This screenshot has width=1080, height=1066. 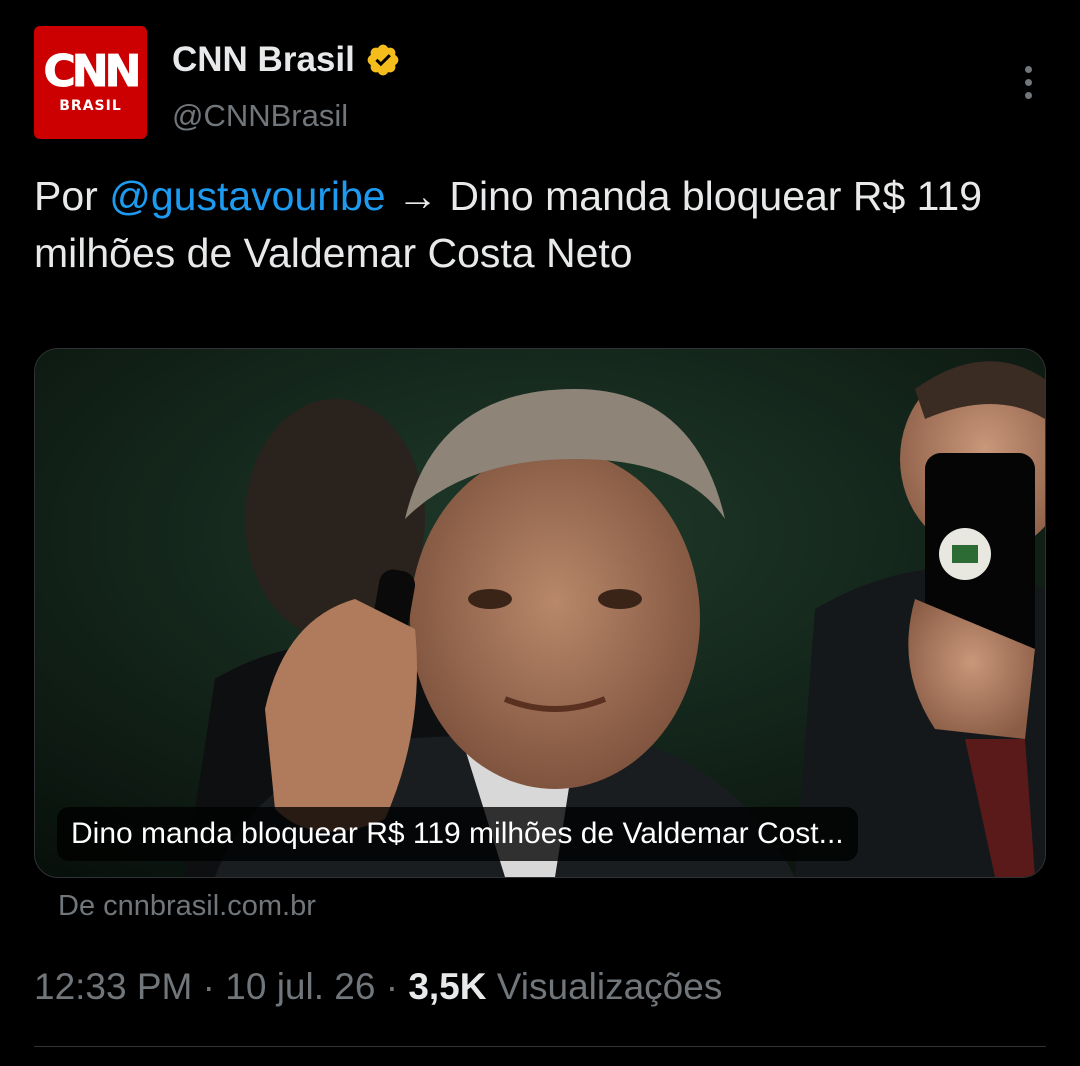 I want to click on display-name: CNN Brasil, so click(x=263, y=60).